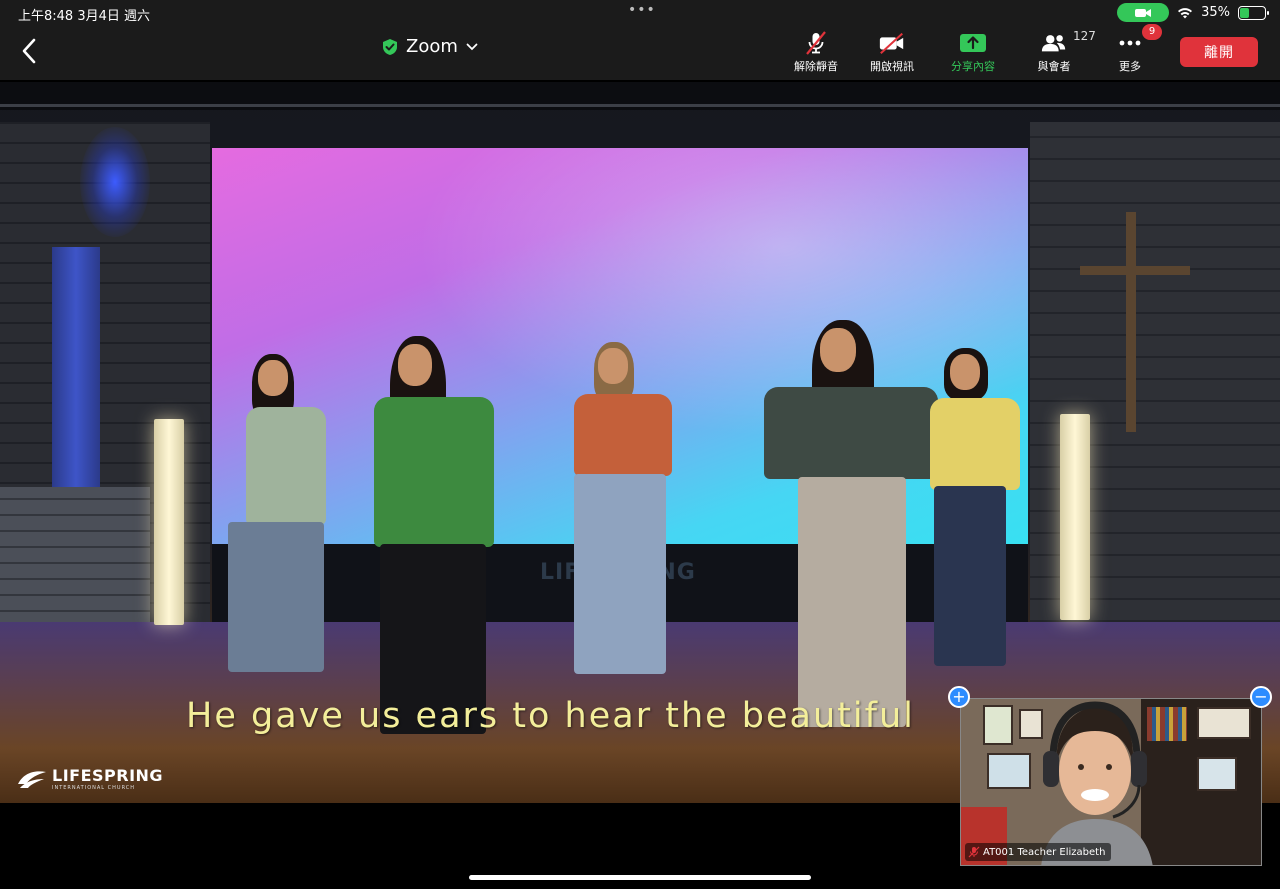 Image resolution: width=1280 pixels, height=889 pixels. I want to click on start-video-button: 開啟視訊, so click(892, 53).